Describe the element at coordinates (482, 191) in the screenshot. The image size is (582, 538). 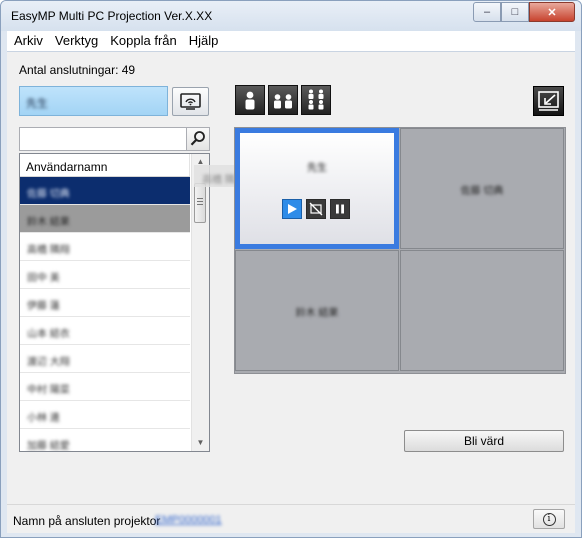
I see `grid-cell-label: 佐藤 切典` at that location.